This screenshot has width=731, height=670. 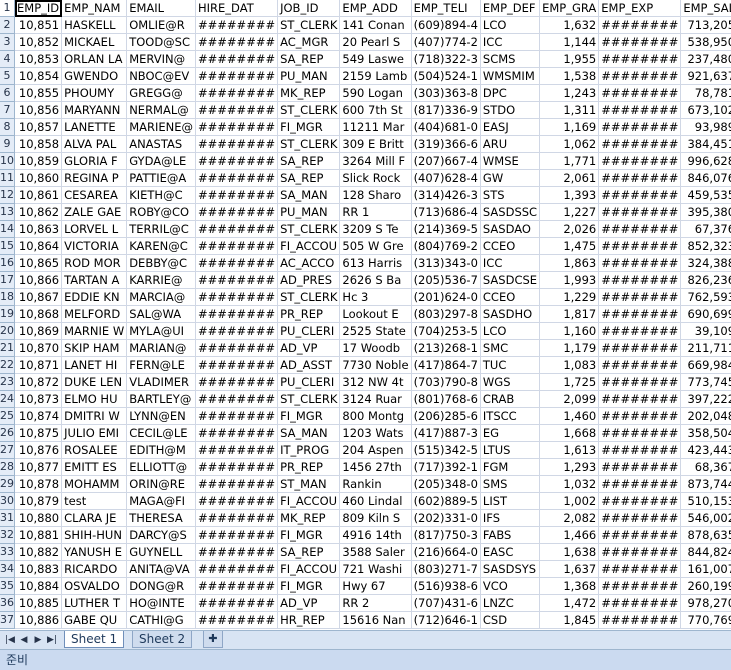 I want to click on cell: (707)431-6, so click(x=446, y=603).